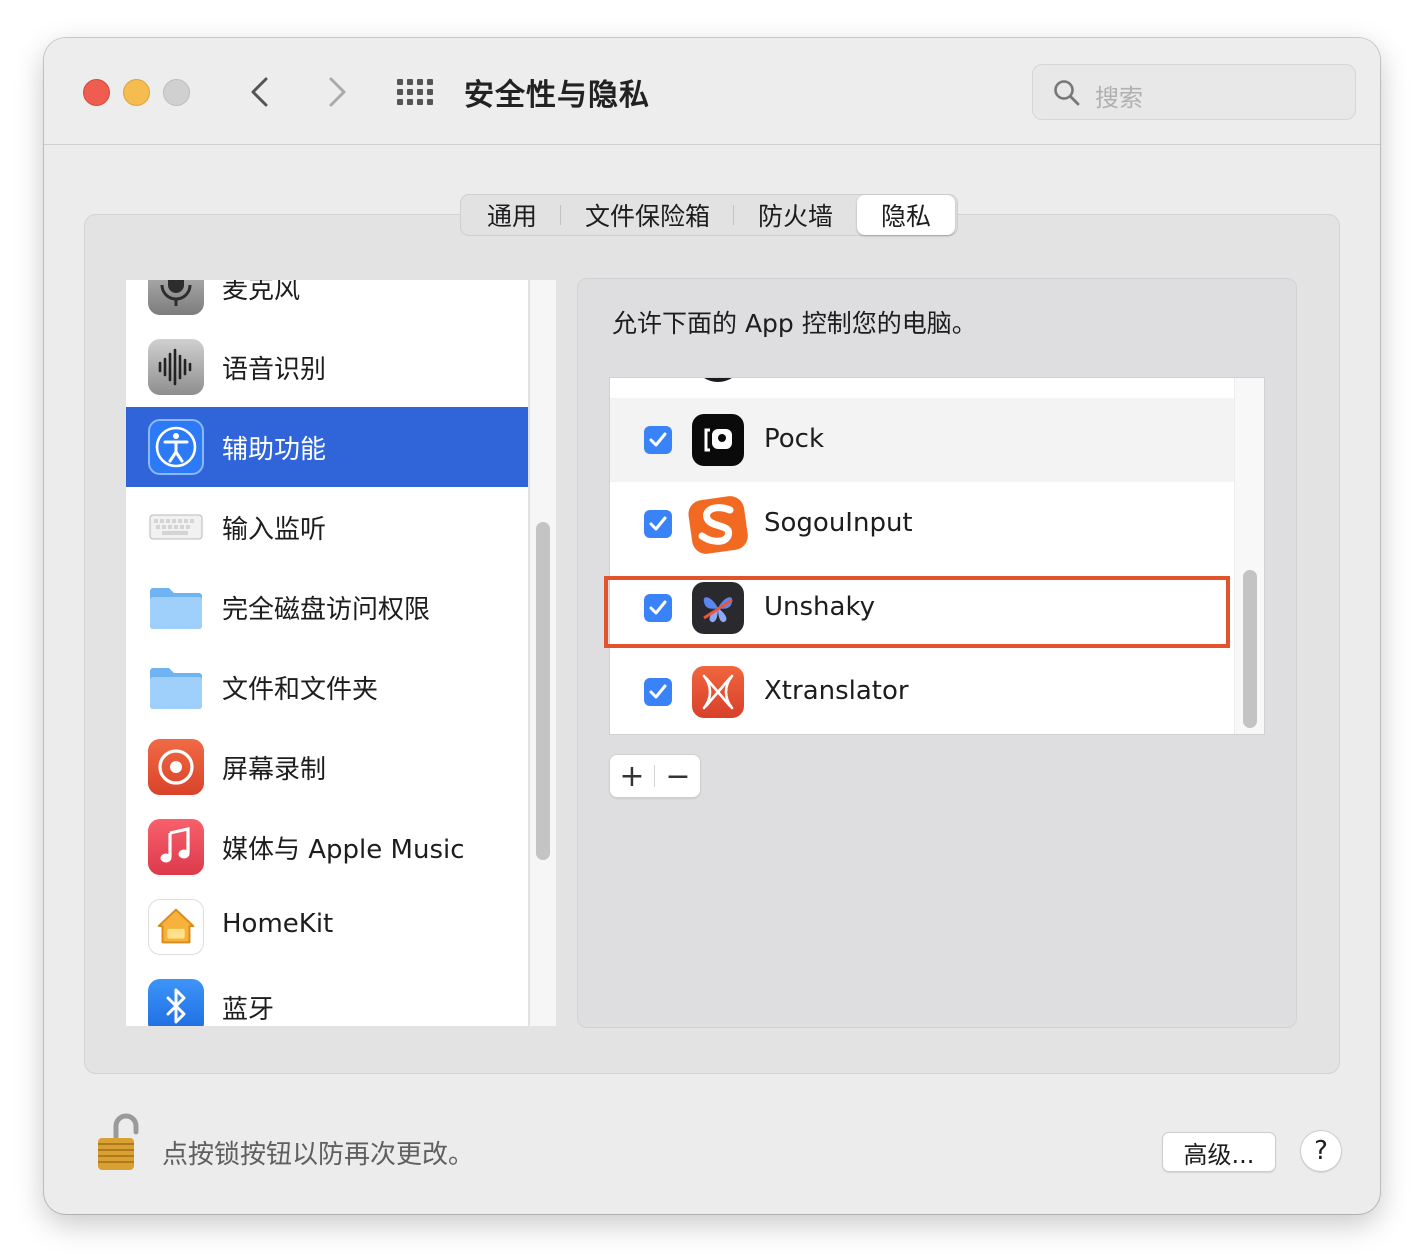  I want to click on sidebar-item-input-monitoring: 输入监听, so click(327, 527).